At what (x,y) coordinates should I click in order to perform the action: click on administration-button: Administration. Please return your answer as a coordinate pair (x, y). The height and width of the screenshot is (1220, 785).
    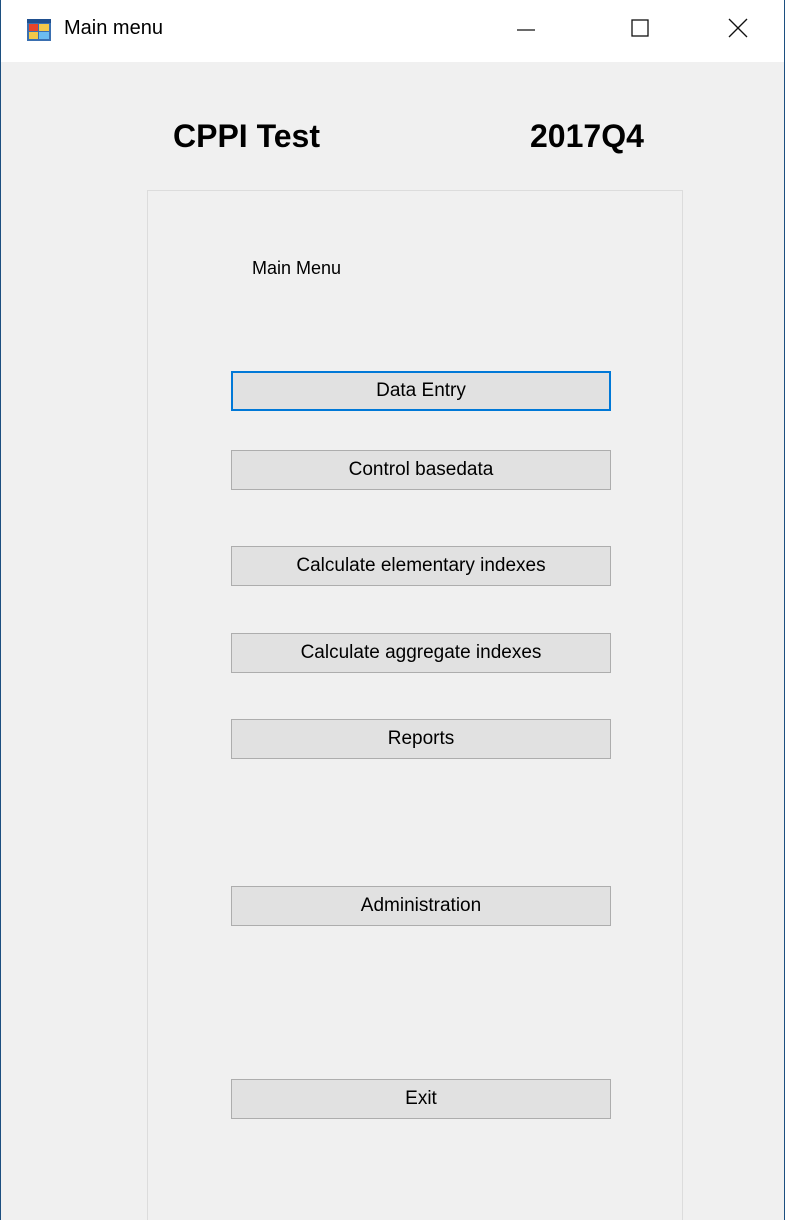
    Looking at the image, I should click on (421, 906).